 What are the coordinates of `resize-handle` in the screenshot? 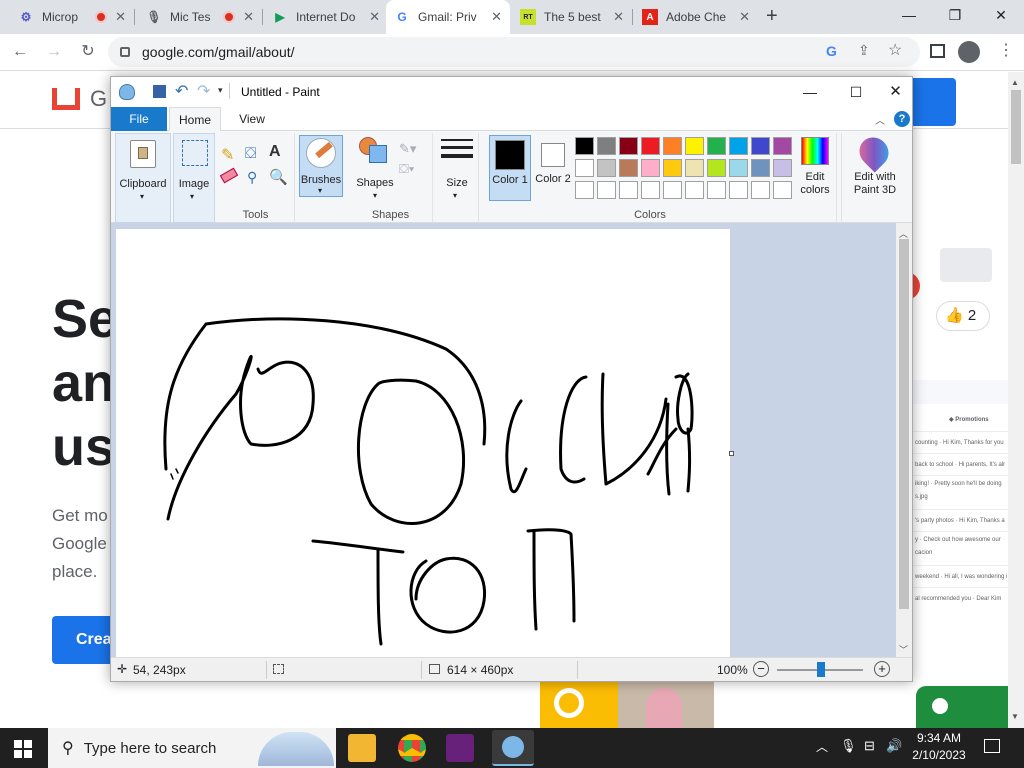 It's located at (731, 453).